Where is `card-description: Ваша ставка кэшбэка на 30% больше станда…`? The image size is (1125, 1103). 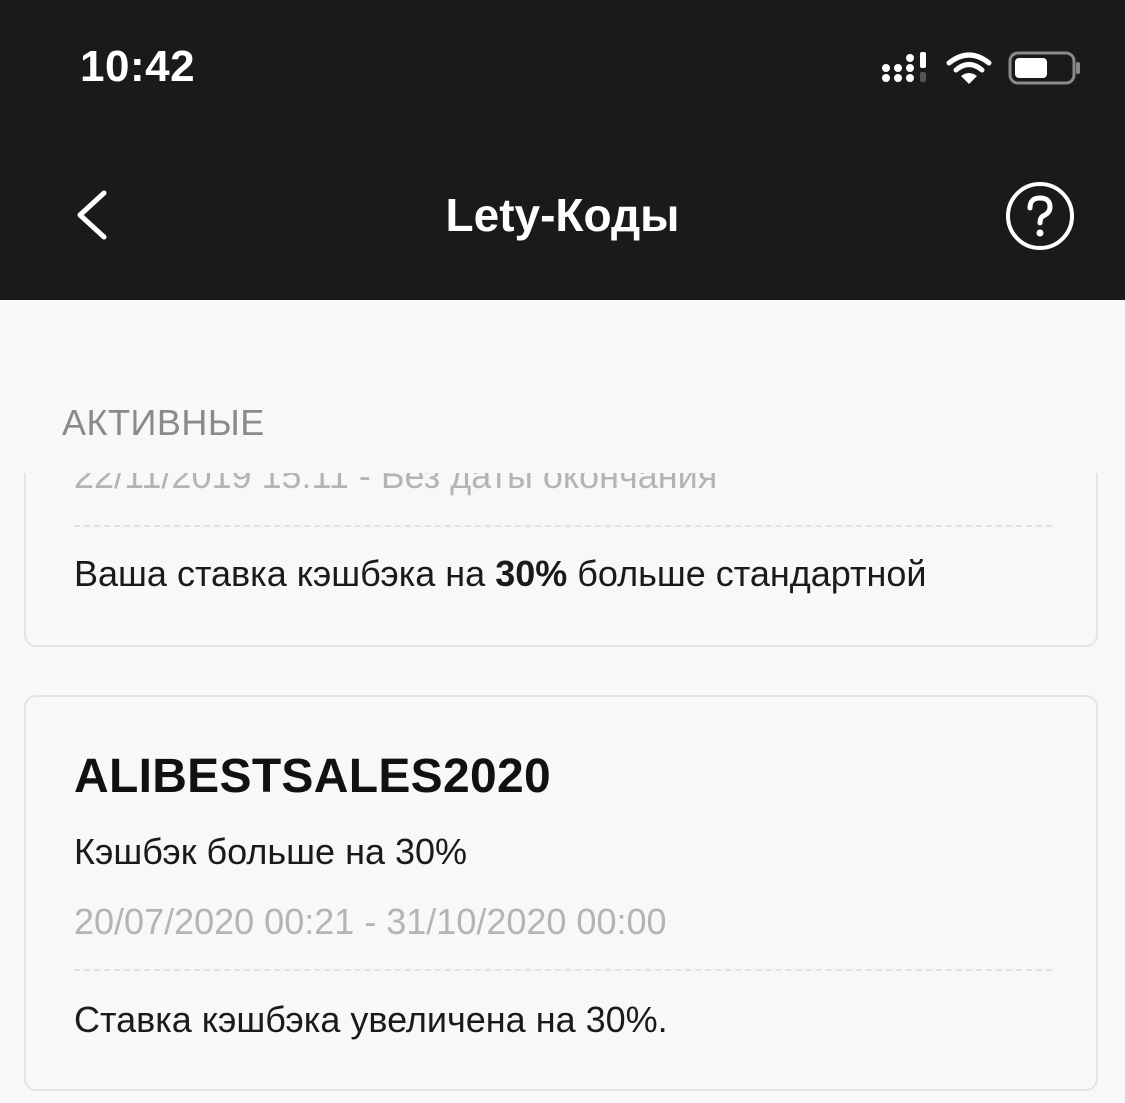
card-description: Ваша ставка кэшбэка на 30% больше станда… is located at coordinates (500, 573).